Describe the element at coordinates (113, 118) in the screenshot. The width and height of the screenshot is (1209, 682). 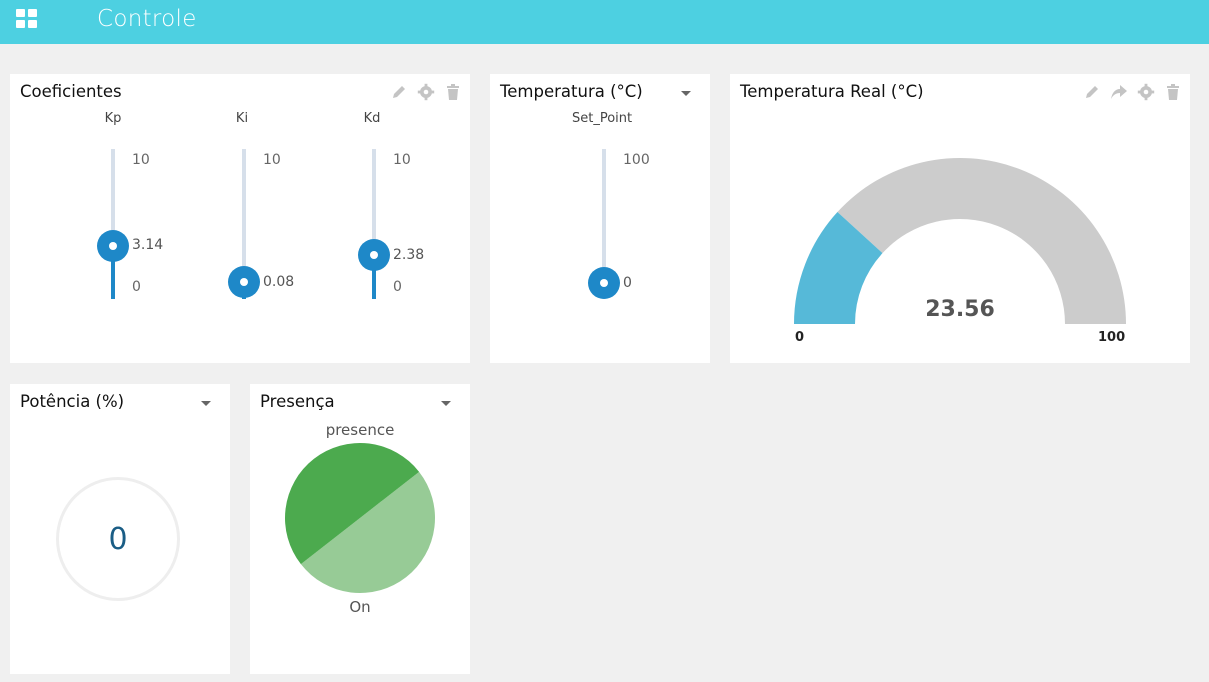
I see `slider-label-kp: Kp` at that location.